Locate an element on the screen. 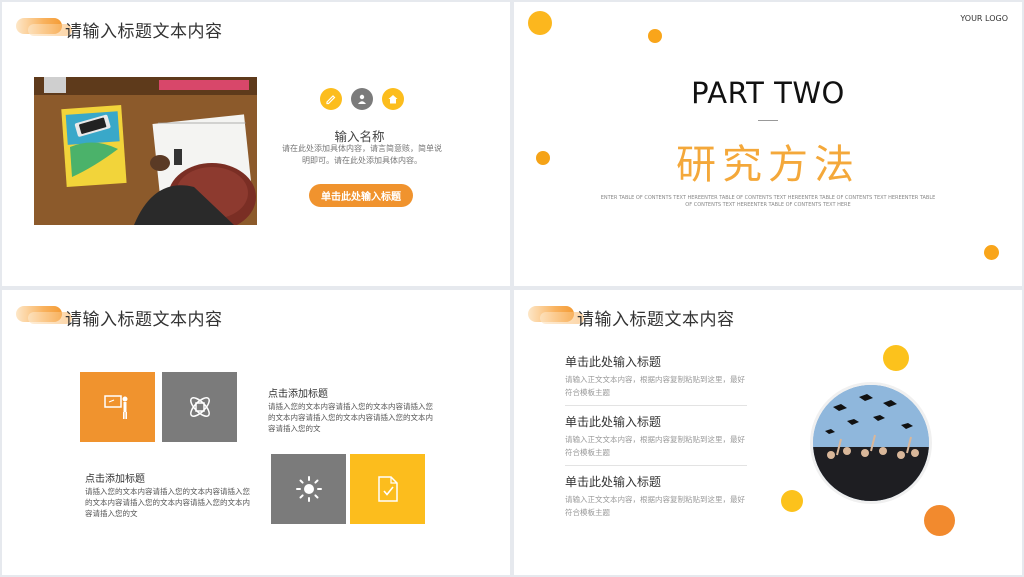 This screenshot has width=1024, height=577. sun-icon is located at coordinates (308, 489).